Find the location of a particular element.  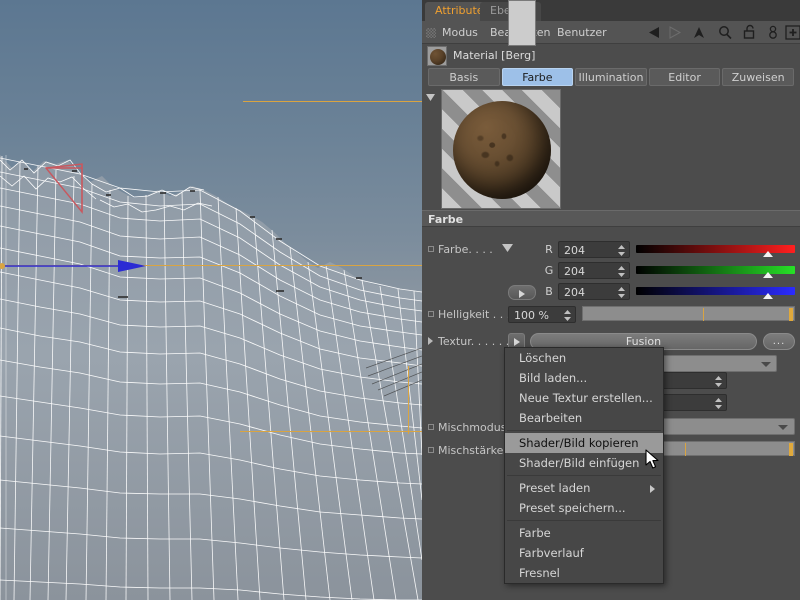

material-preview is located at coordinates (501, 149).